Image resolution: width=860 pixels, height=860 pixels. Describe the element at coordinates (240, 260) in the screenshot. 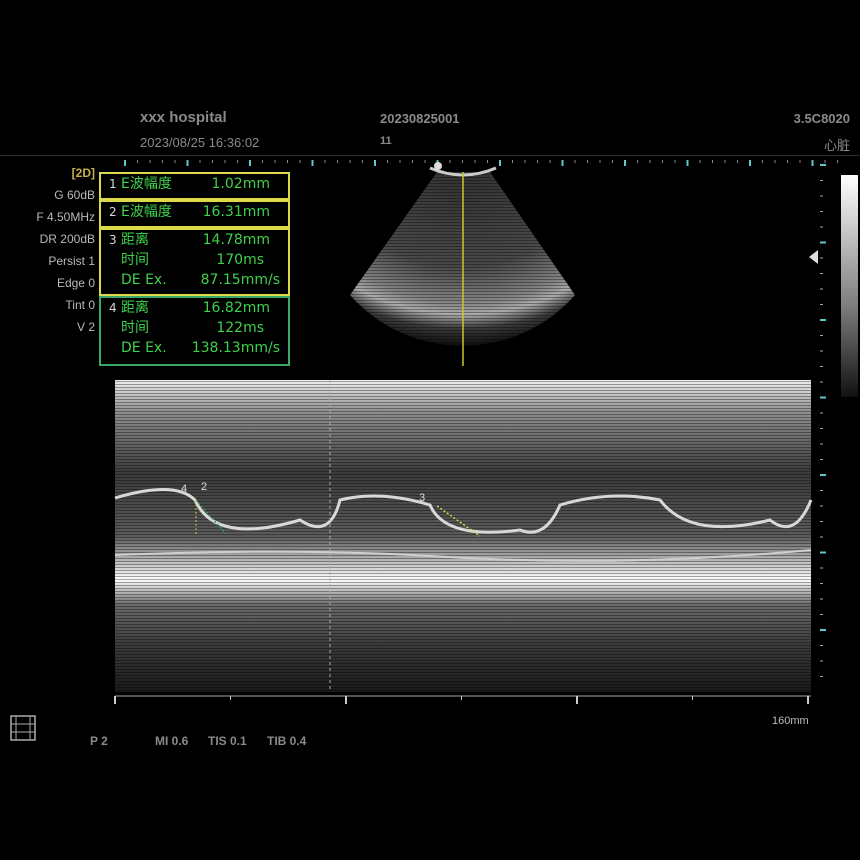

I see `measurement-value: 170ms` at that location.